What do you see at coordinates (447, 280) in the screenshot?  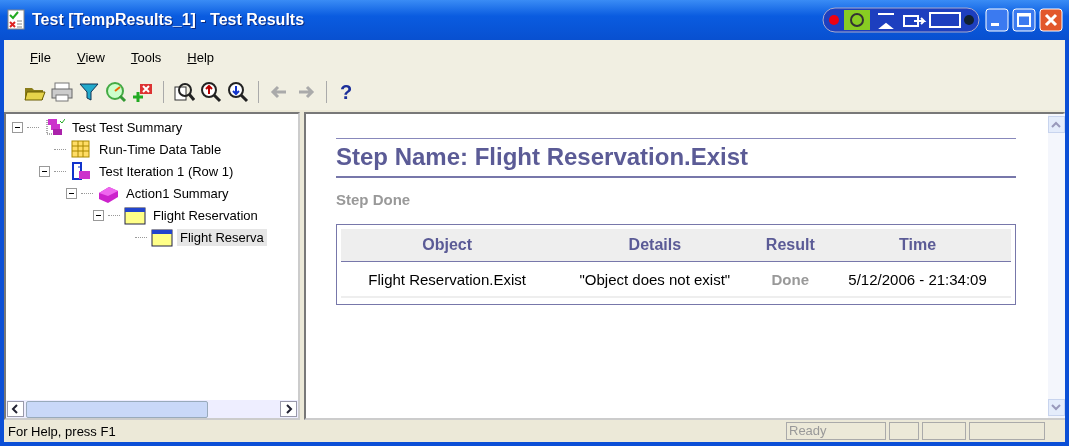 I see `table-cell: Flight Reservation.Exist` at bounding box center [447, 280].